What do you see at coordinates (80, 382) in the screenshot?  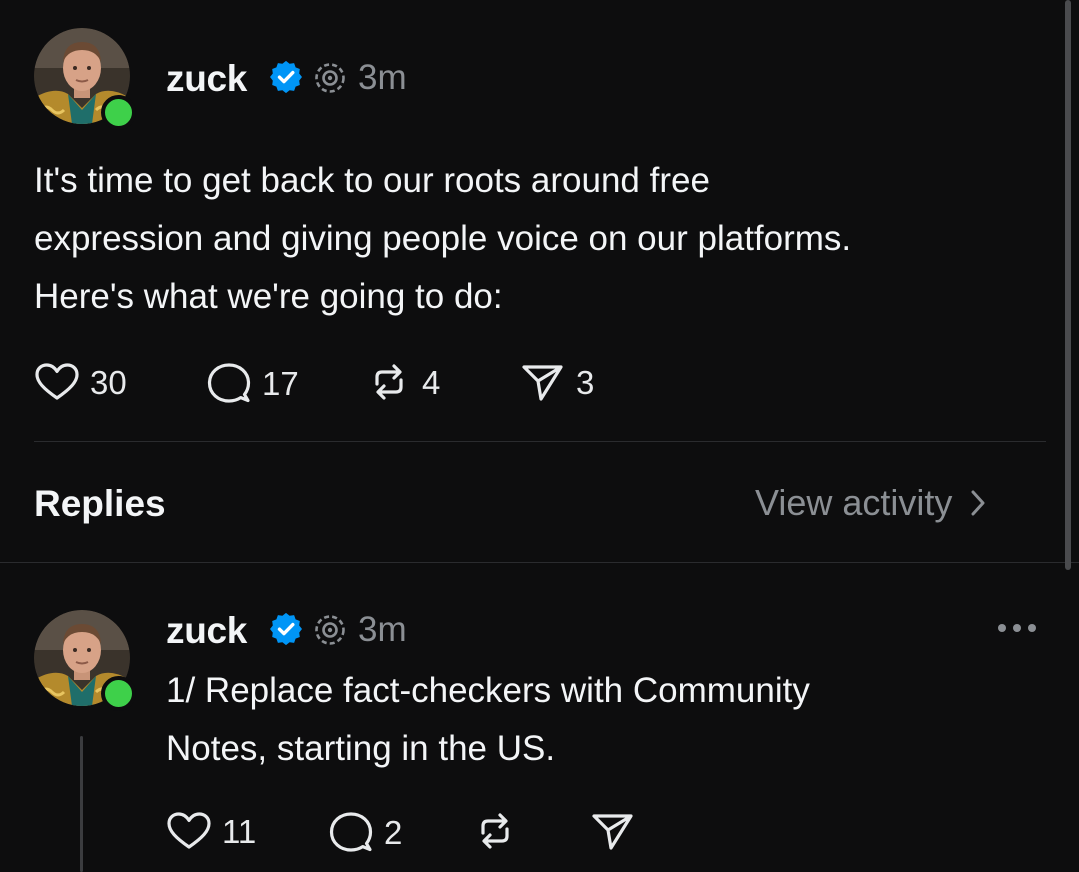 I see `like-button: 30` at bounding box center [80, 382].